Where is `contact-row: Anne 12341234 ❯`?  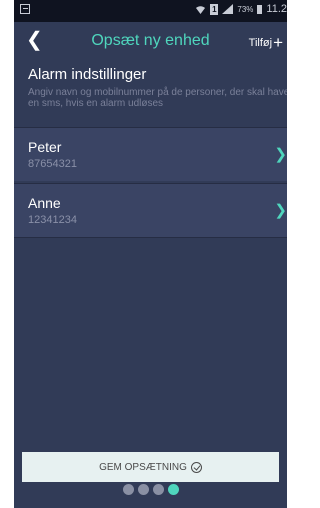
contact-row: Anne 12341234 ❯ is located at coordinates (150, 210).